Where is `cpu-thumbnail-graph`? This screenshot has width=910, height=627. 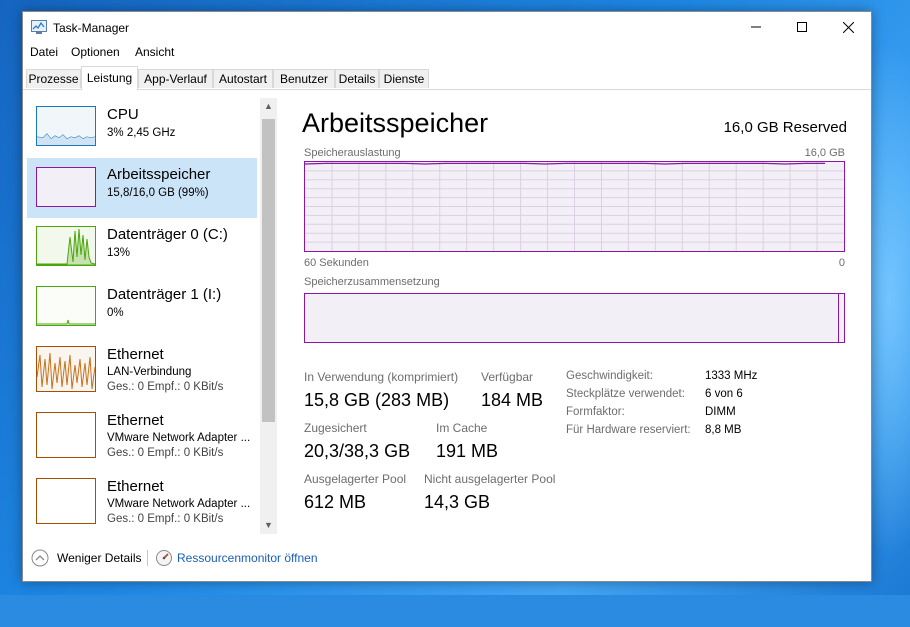
cpu-thumbnail-graph is located at coordinates (66, 126).